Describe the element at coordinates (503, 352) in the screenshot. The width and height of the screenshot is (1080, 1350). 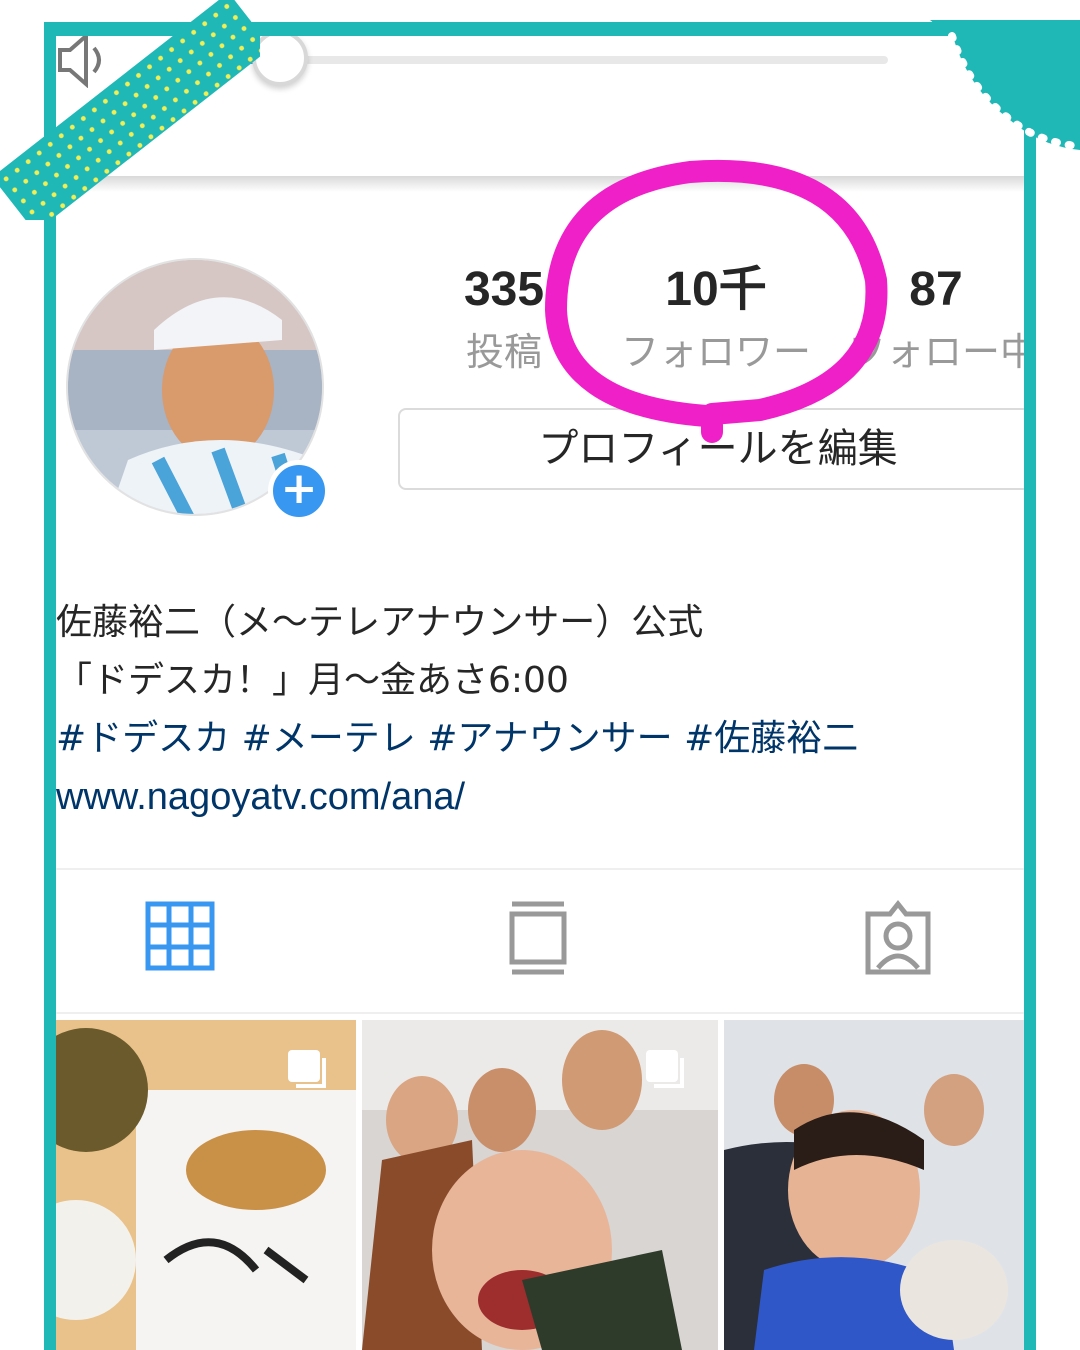
I see `posts-label: 投稿` at that location.